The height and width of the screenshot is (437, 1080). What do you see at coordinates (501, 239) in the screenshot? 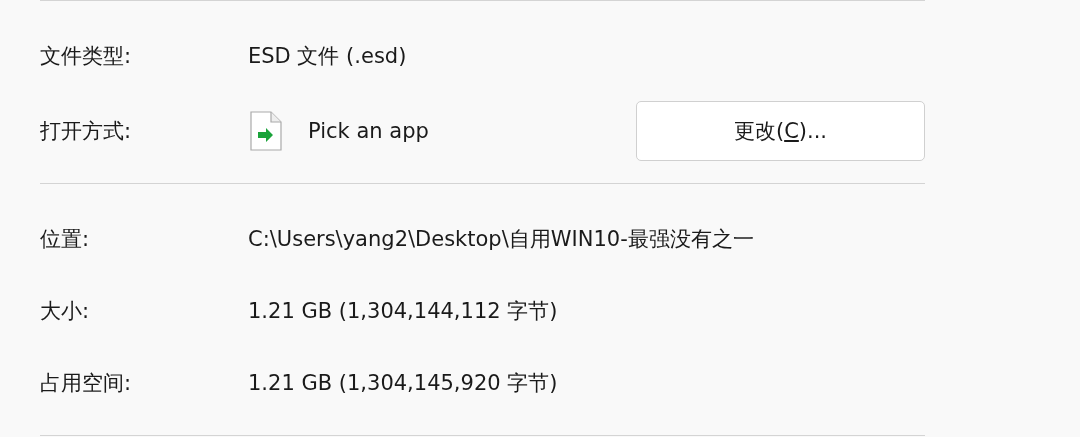
I see `field-value: C:\Users\yang2\Desktop\自用WIN10-最强没有之一` at bounding box center [501, 239].